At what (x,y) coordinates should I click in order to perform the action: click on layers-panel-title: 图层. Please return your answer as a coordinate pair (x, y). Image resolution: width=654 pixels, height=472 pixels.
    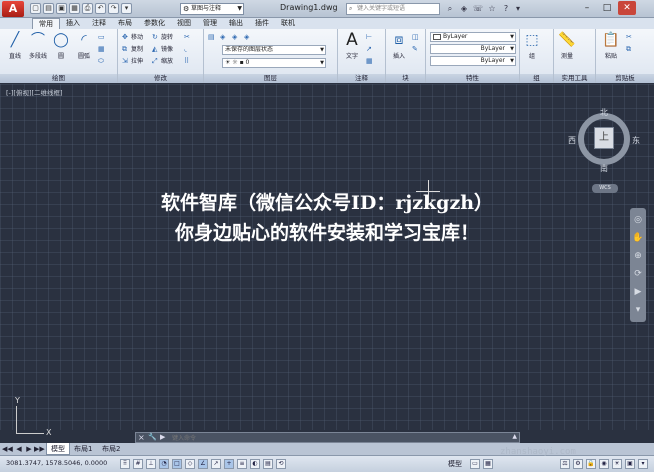
    Looking at the image, I should click on (270, 78).